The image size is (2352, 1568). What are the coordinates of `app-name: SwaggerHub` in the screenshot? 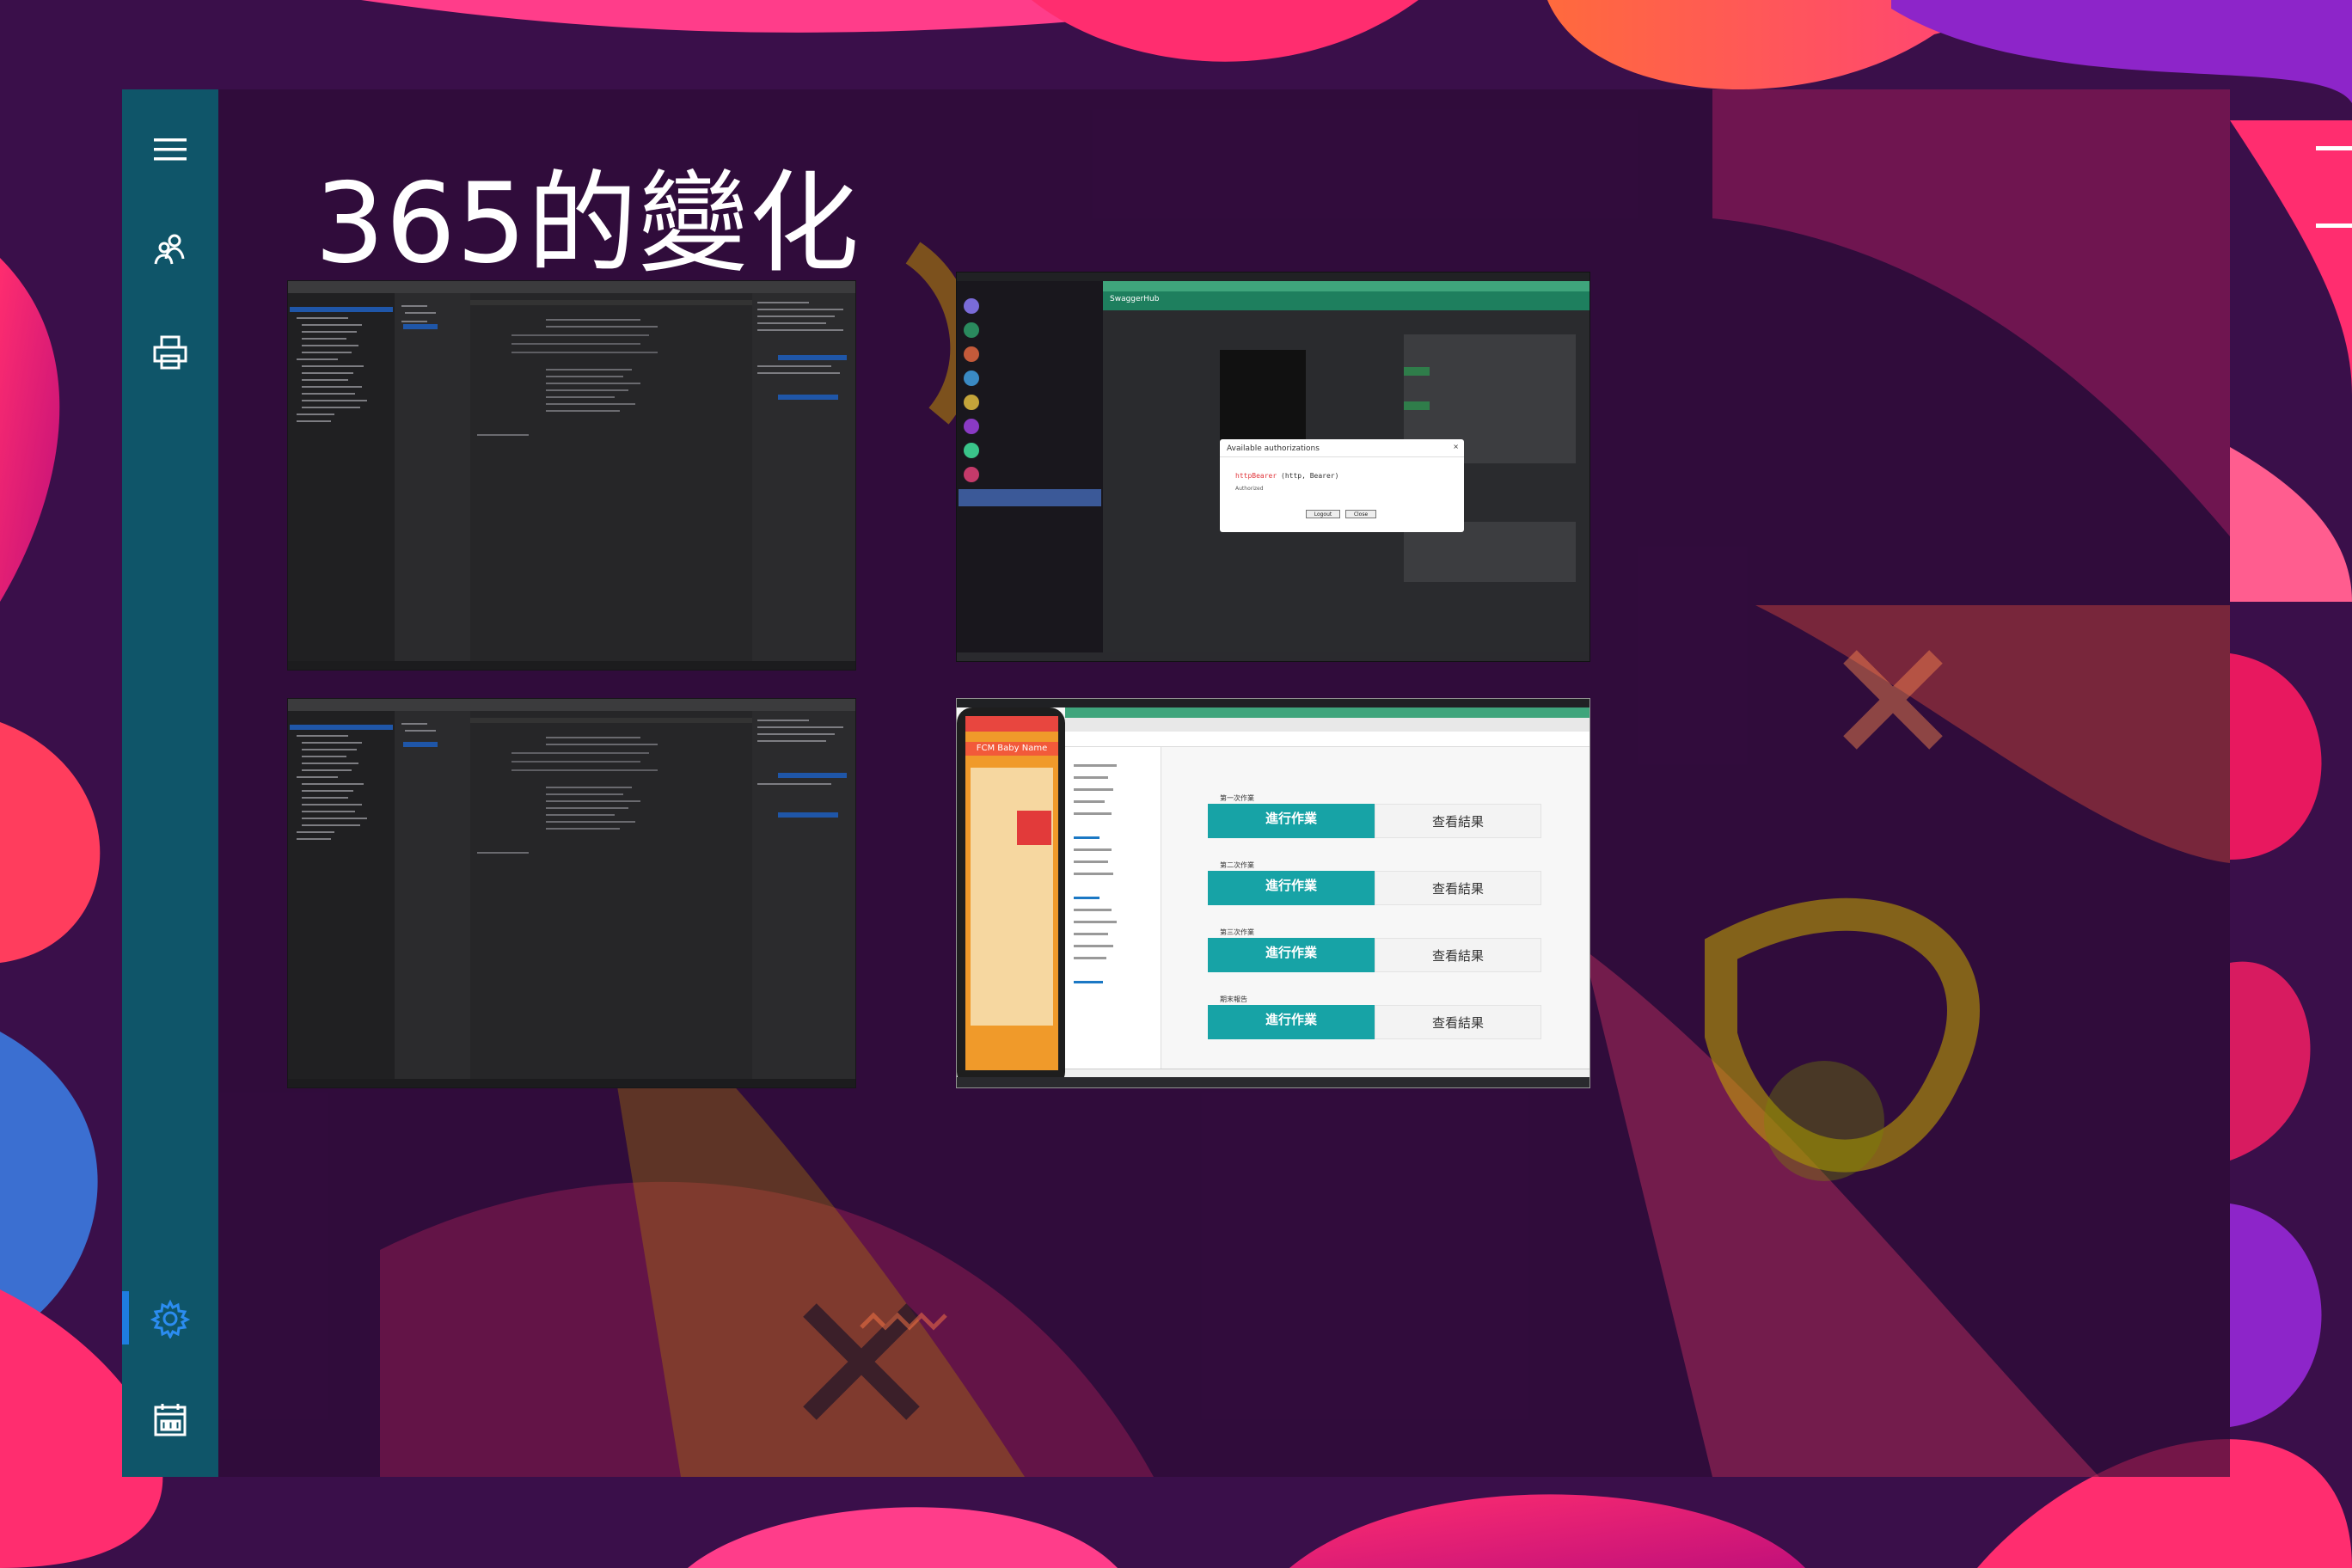 It's located at (1135, 299).